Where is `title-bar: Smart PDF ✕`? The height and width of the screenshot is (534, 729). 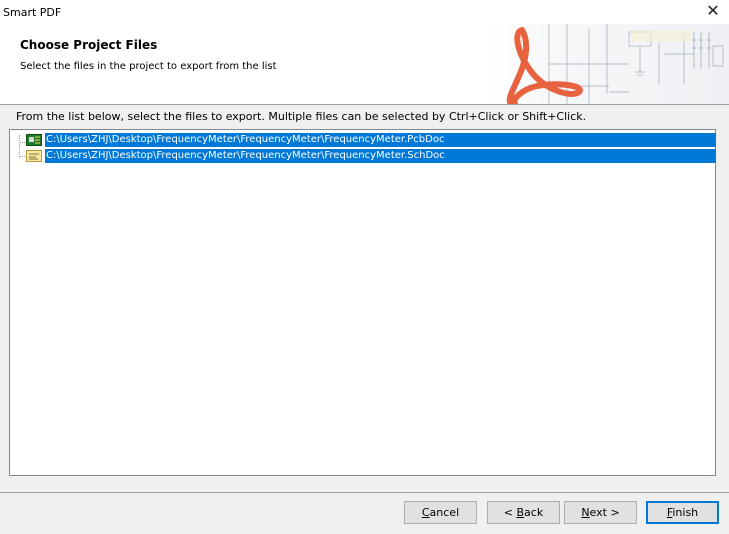
title-bar: Smart PDF ✕ is located at coordinates (364, 12).